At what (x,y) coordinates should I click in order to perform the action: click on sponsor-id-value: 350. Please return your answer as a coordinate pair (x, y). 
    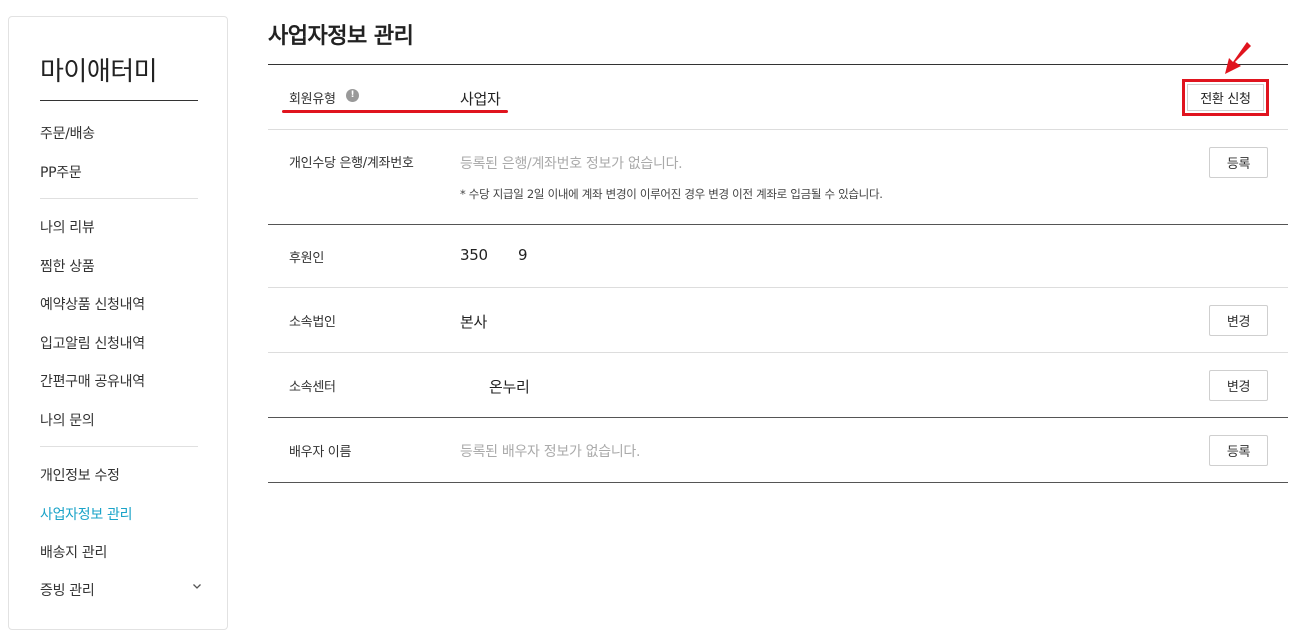
    Looking at the image, I should click on (474, 255).